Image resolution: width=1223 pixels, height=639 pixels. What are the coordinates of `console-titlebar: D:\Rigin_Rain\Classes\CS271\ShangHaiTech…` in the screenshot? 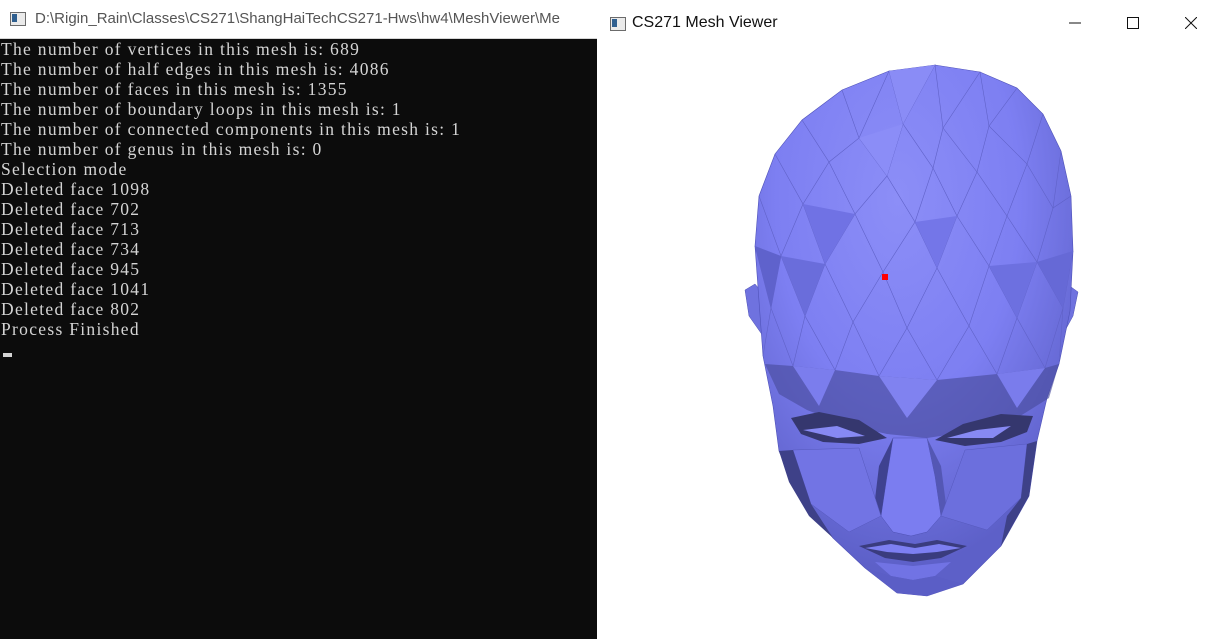 It's located at (298, 19).